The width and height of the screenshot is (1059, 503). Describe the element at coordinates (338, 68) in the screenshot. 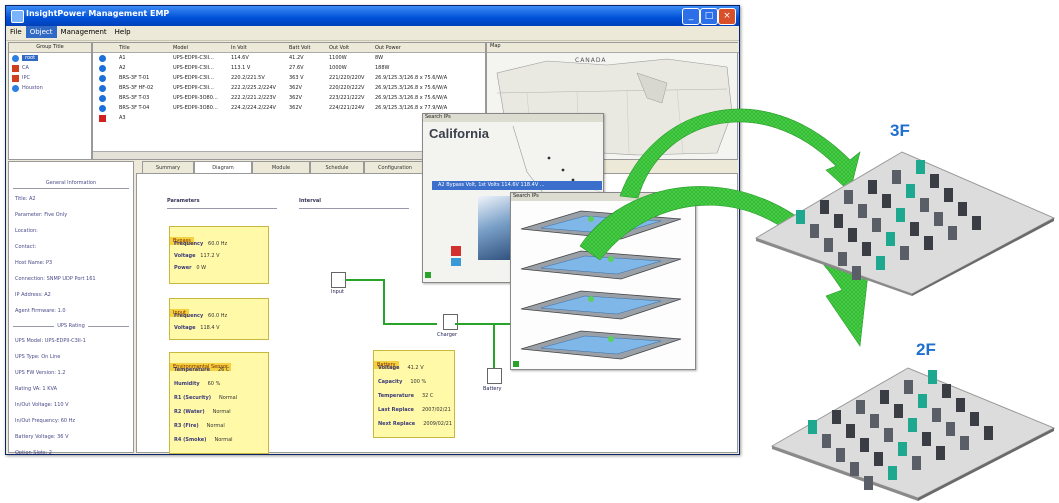

I see `table-cell: 1000W` at that location.